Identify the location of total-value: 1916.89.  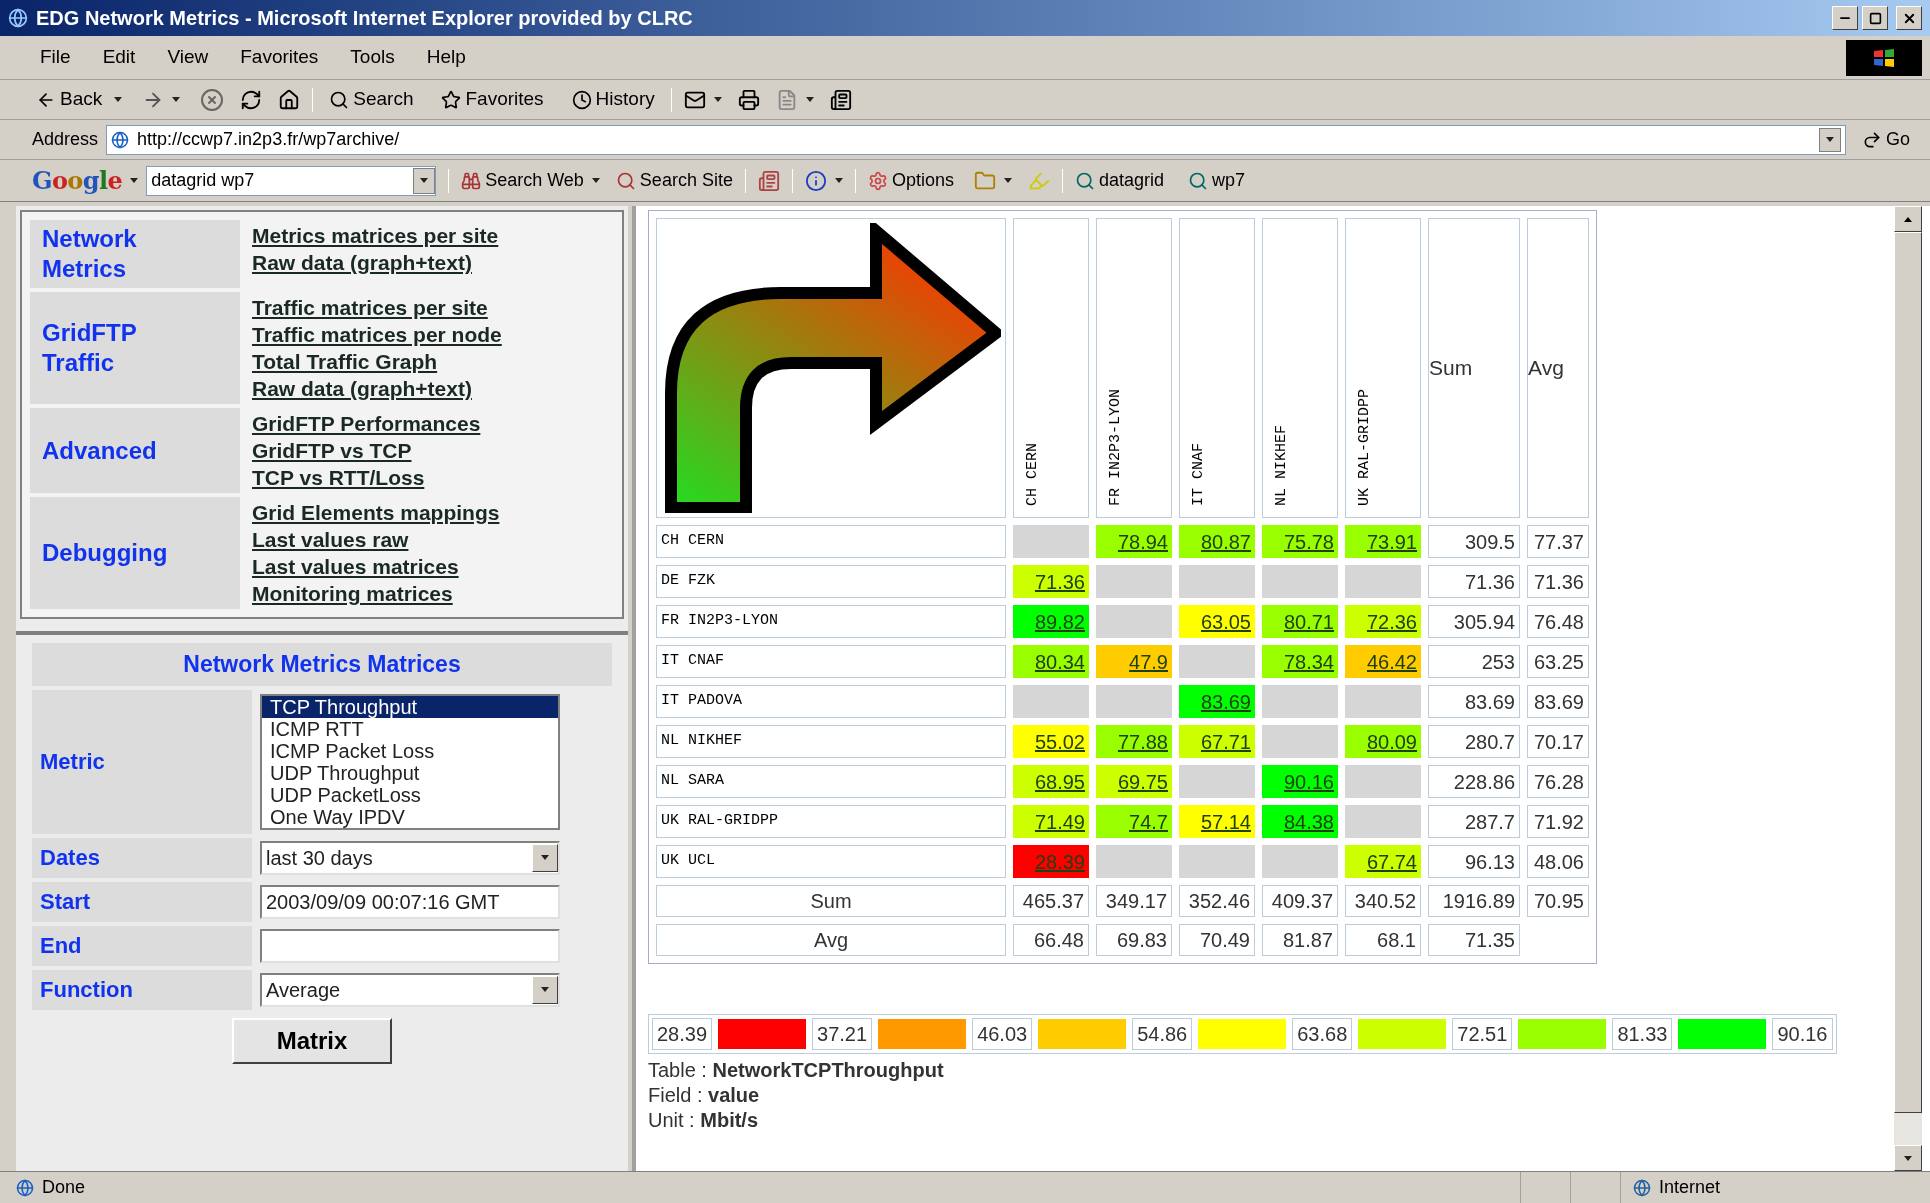
(1474, 901).